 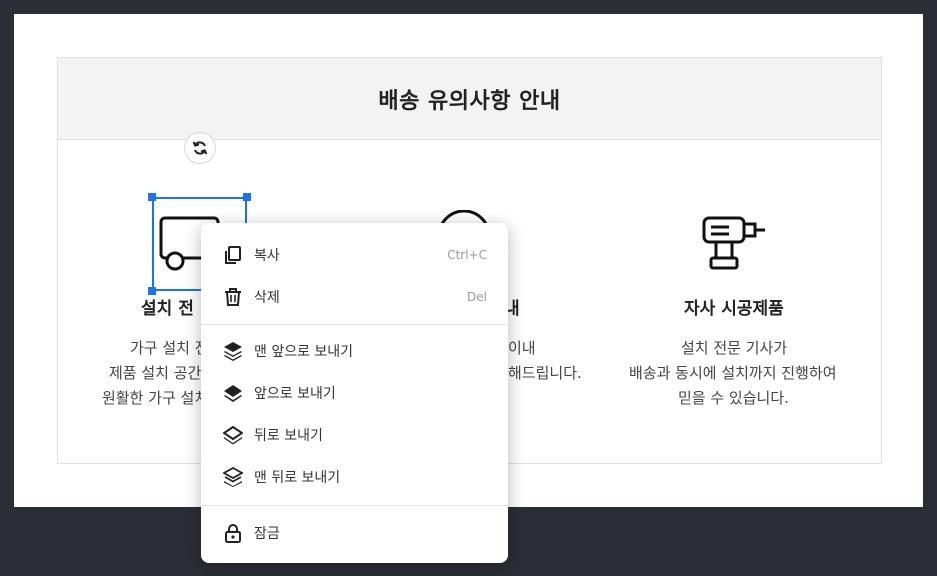 I want to click on resize-handle-top-left, so click(x=152, y=197).